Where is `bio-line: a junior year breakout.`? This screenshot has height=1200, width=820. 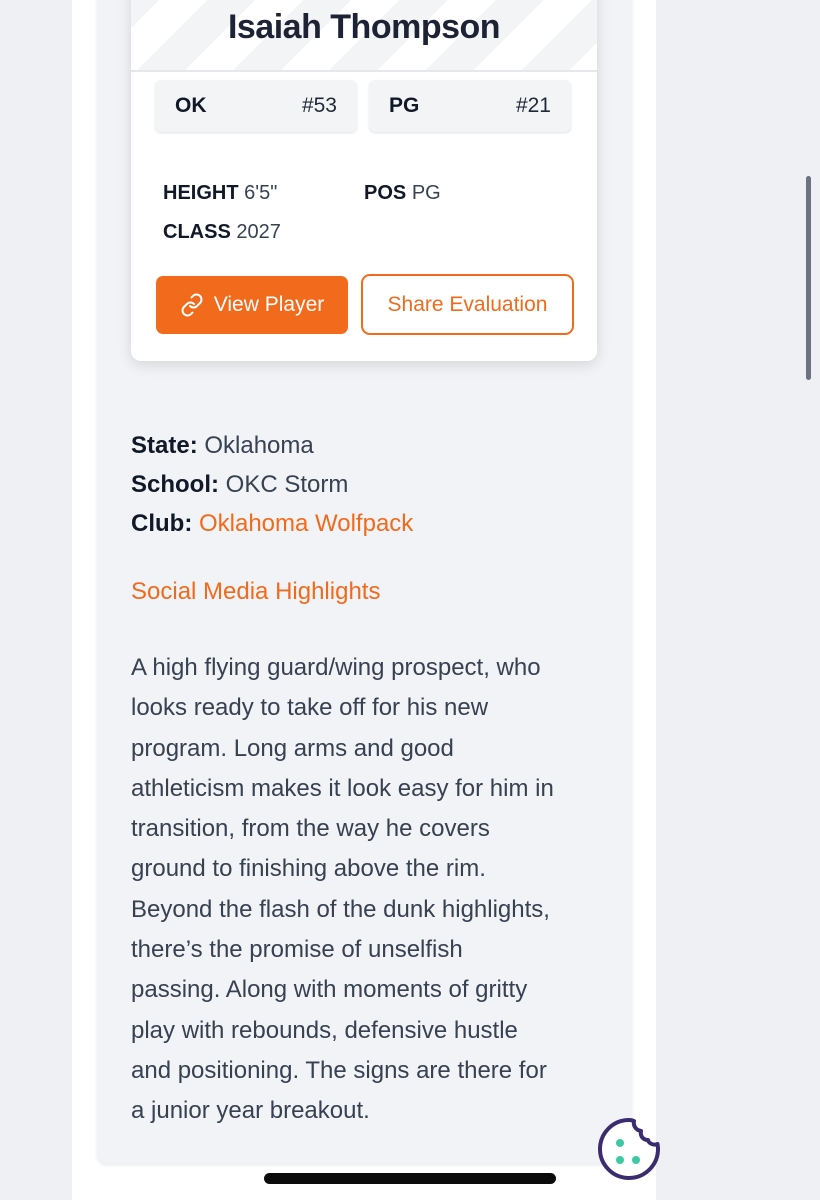
bio-line: a junior year breakout. is located at coordinates (250, 1111).